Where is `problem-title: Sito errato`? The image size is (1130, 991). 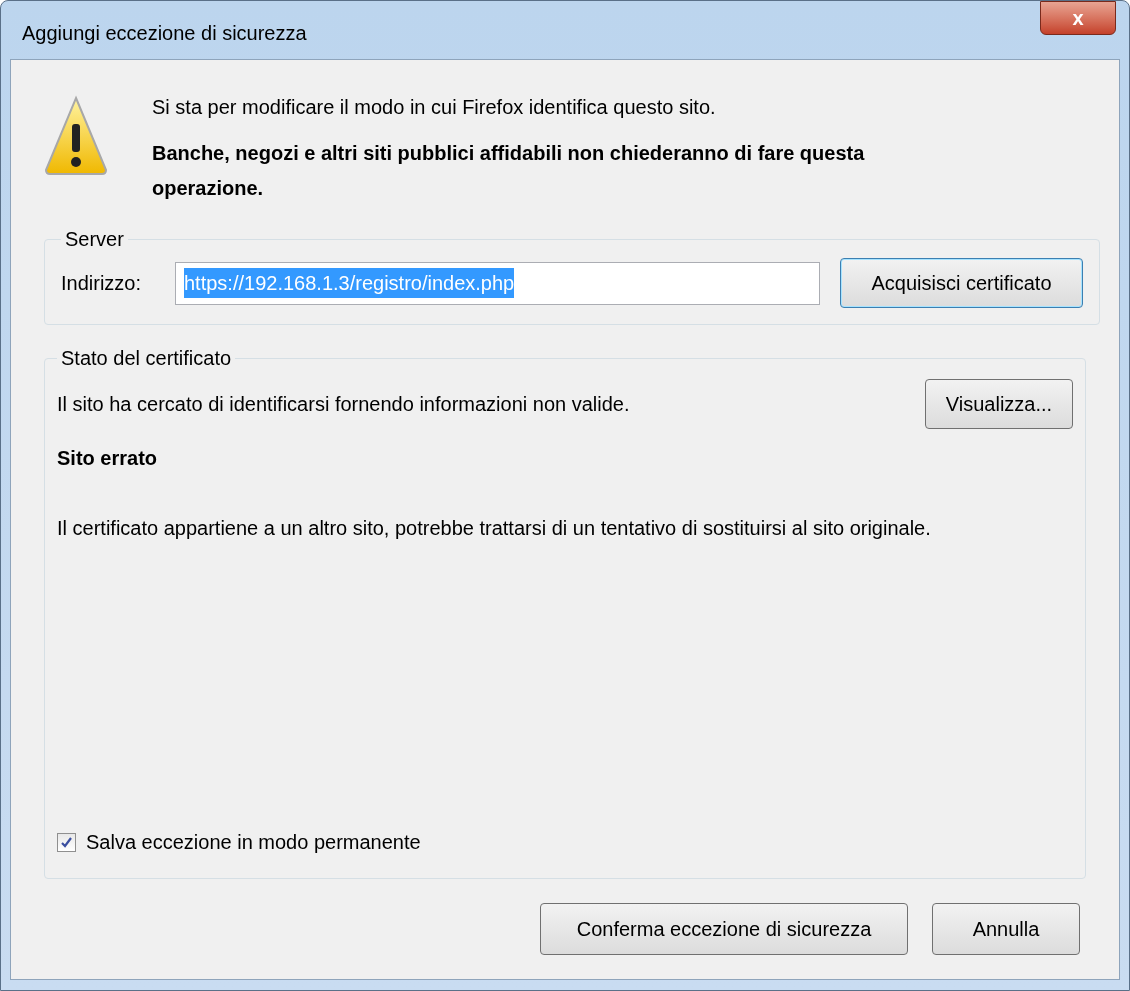
problem-title: Sito errato is located at coordinates (108, 458).